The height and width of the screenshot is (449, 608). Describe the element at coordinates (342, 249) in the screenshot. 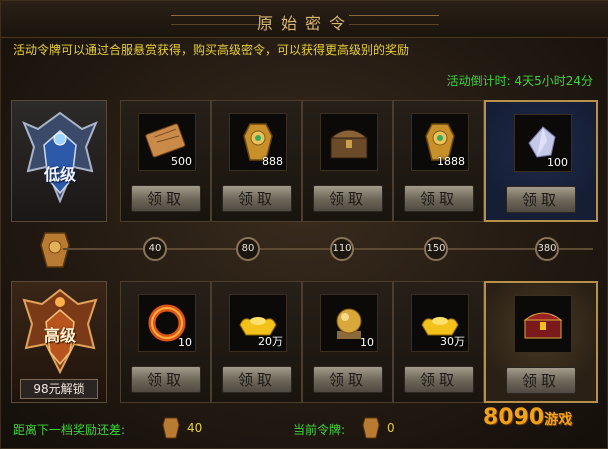

I see `milestone-node: 110` at that location.